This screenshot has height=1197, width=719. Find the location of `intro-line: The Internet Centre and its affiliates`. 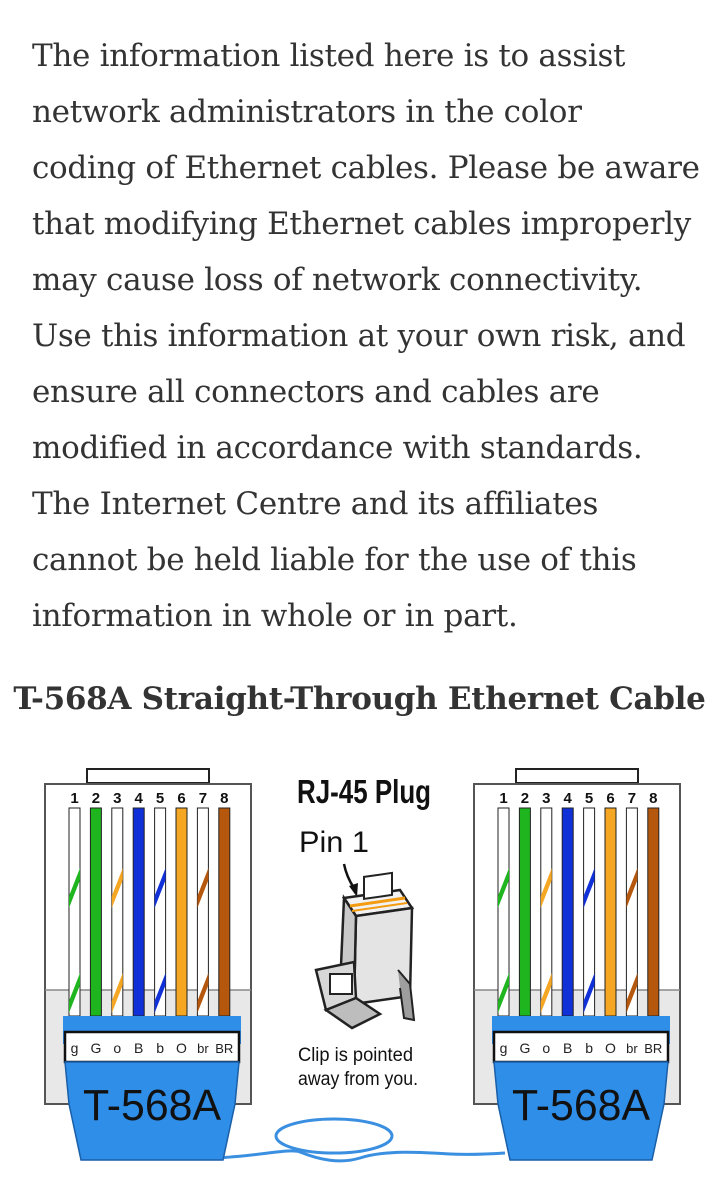

intro-line: The Internet Centre and its affiliates is located at coordinates (315, 504).